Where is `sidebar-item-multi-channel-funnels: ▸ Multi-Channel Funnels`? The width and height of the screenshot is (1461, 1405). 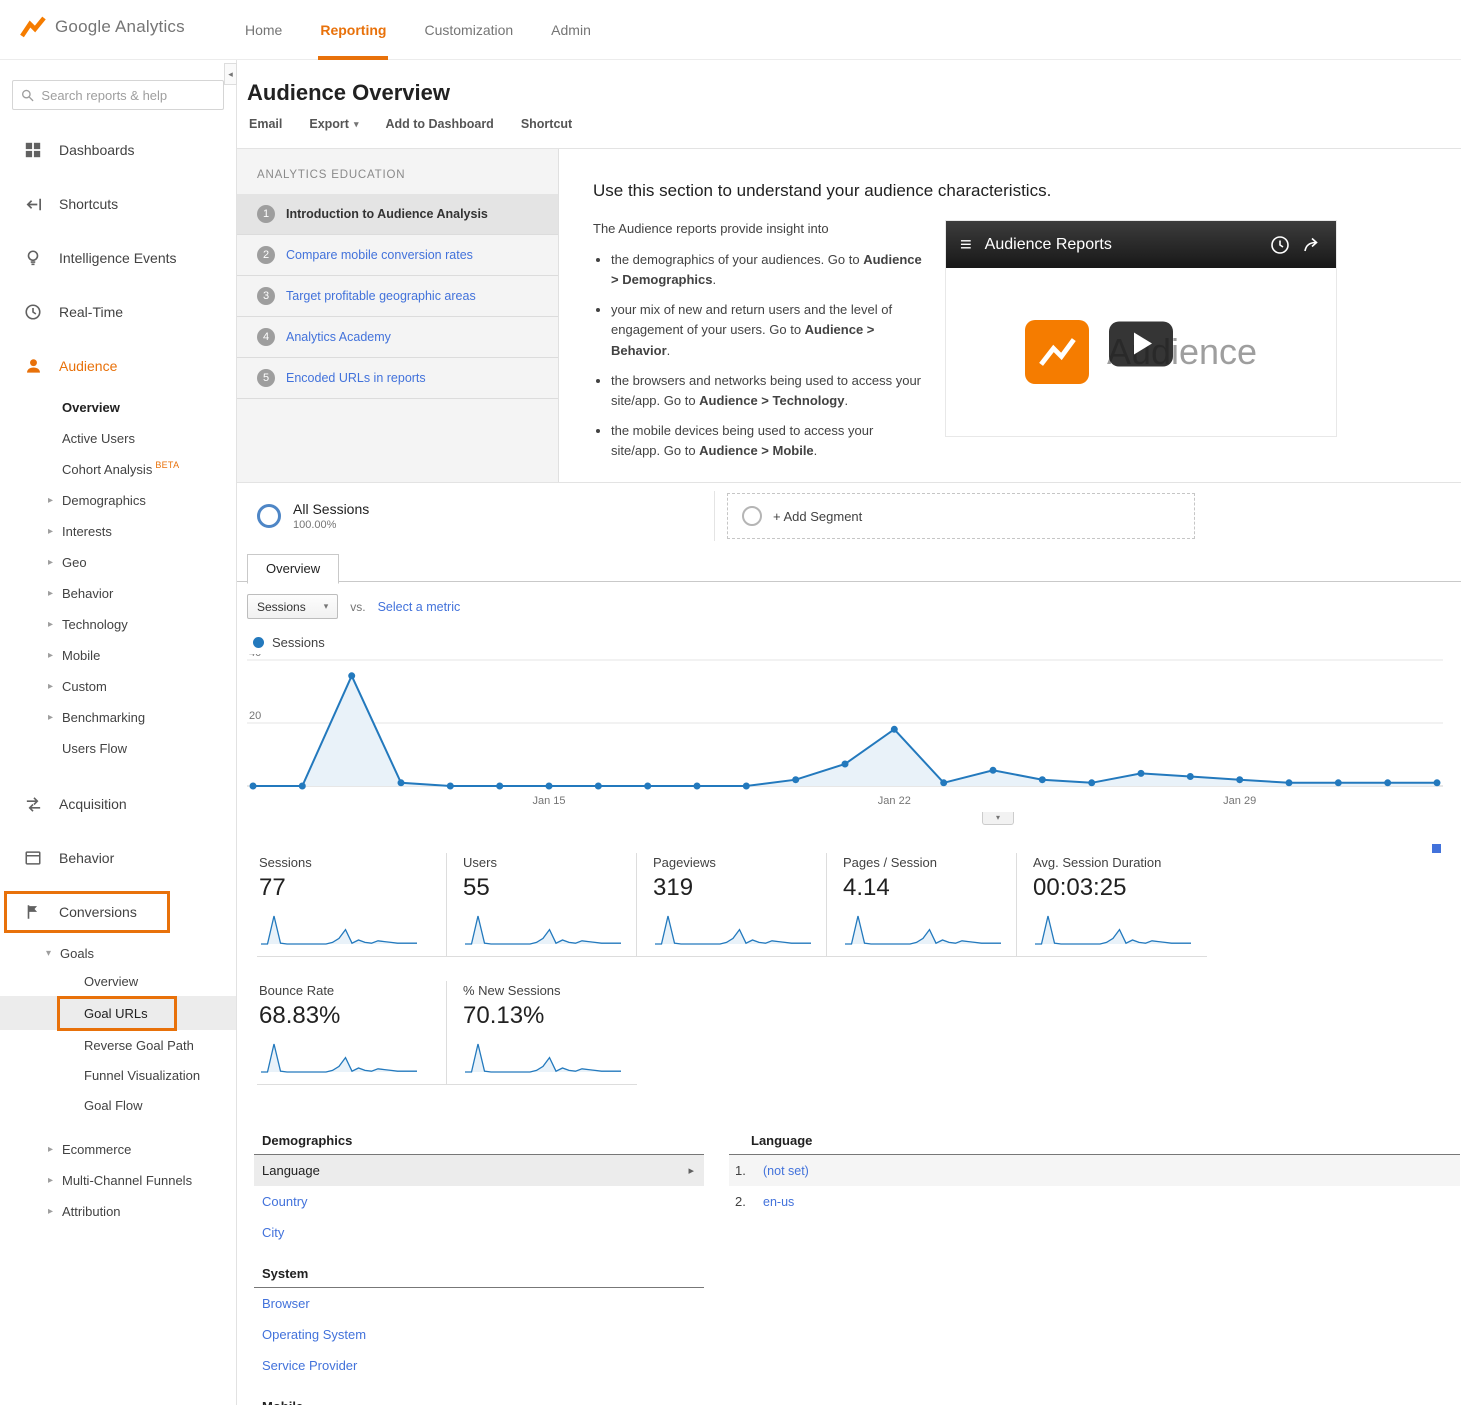
sidebar-item-multi-channel-funnels: ▸ Multi-Channel Funnels is located at coordinates (118, 1180).